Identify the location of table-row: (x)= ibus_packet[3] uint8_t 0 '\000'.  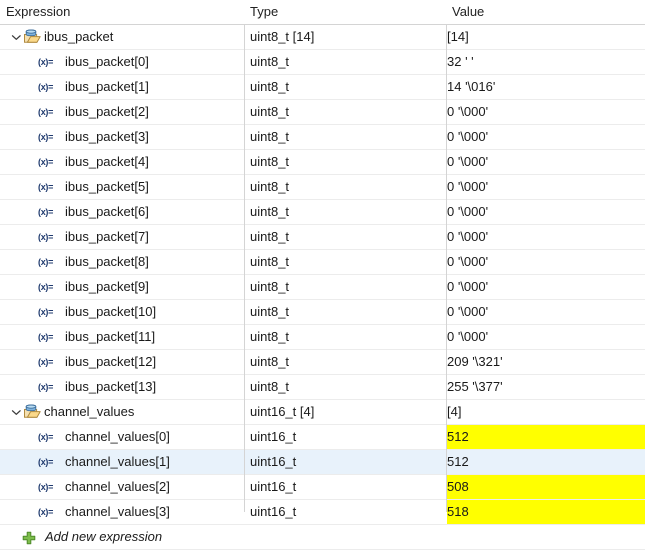
(322, 137).